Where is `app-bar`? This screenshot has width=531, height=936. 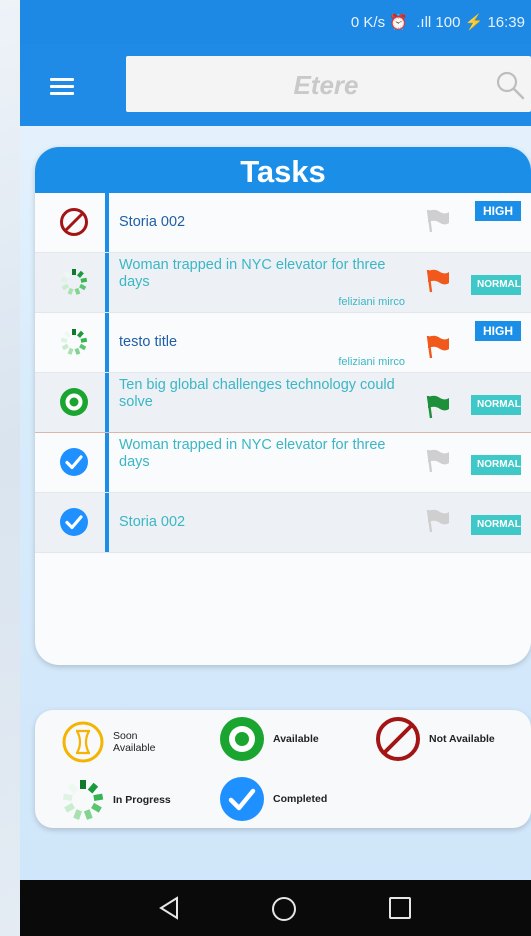 app-bar is located at coordinates (275, 85).